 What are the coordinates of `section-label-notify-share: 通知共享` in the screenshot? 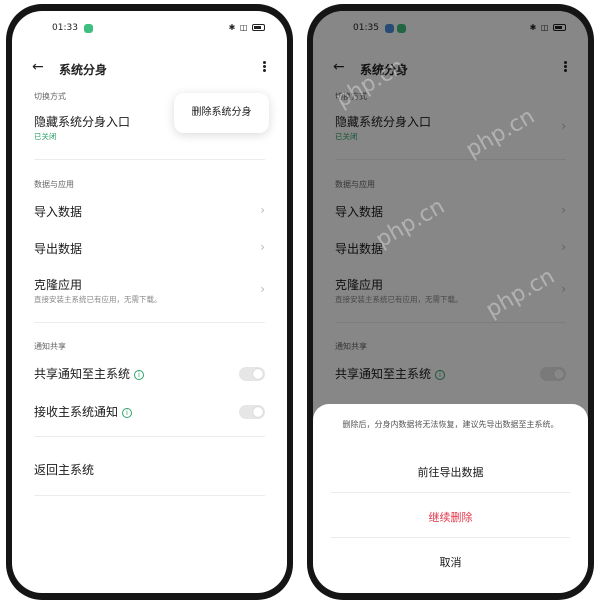 It's located at (50, 346).